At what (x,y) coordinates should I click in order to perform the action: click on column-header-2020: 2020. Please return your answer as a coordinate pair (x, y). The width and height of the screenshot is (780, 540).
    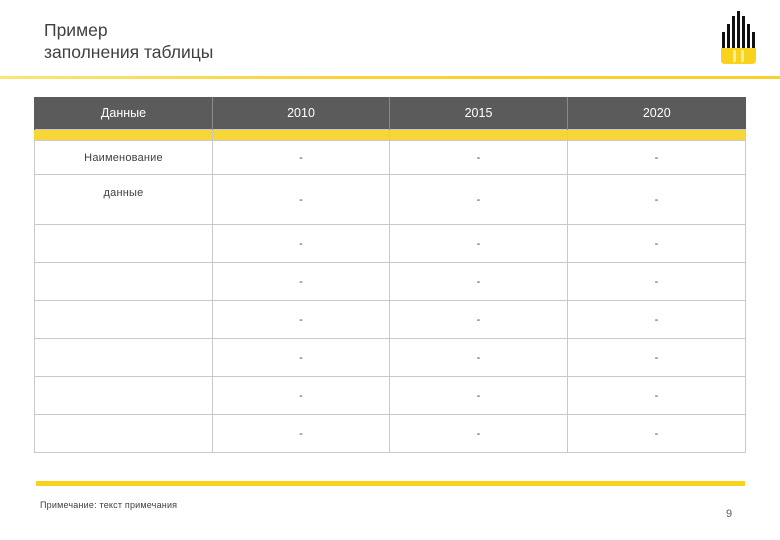
    Looking at the image, I should click on (656, 113).